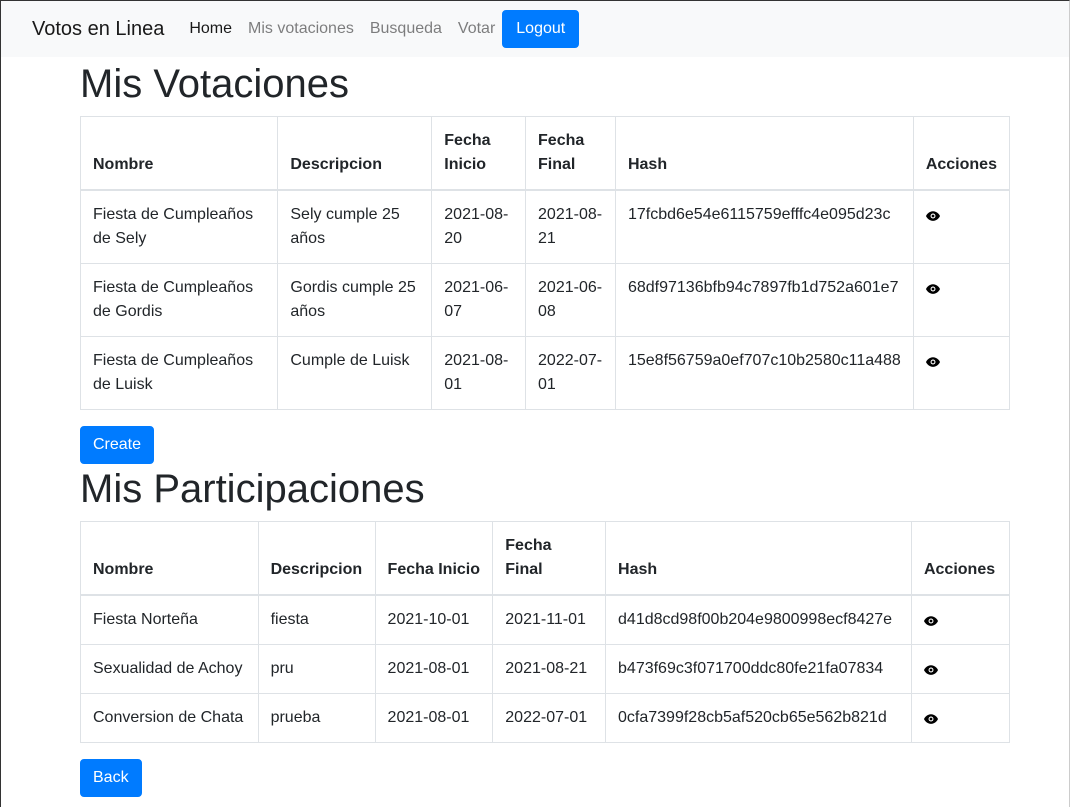 The image size is (1070, 807). What do you see at coordinates (758, 718) in the screenshot?
I see `cell-hash: 0cfa7399f28cb5af520cb65e562b821d` at bounding box center [758, 718].